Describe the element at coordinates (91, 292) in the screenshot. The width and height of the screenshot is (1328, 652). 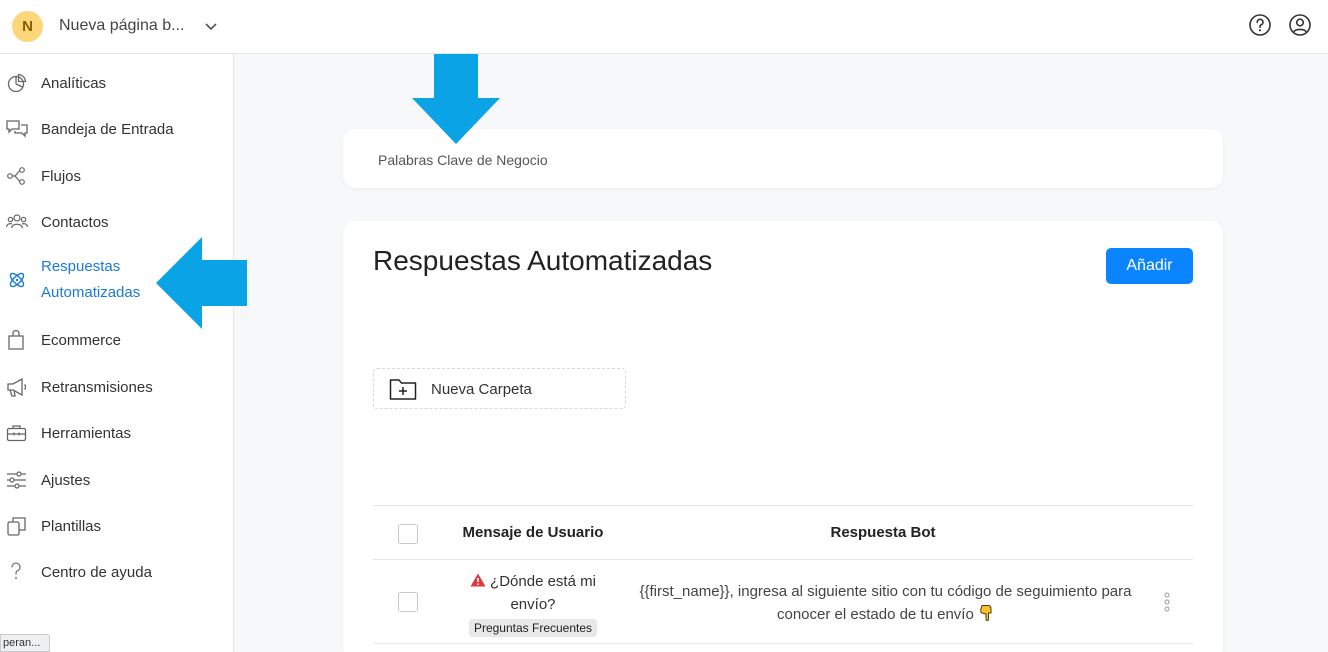
I see `sidebar-item-label-line2: Automatizadas` at that location.